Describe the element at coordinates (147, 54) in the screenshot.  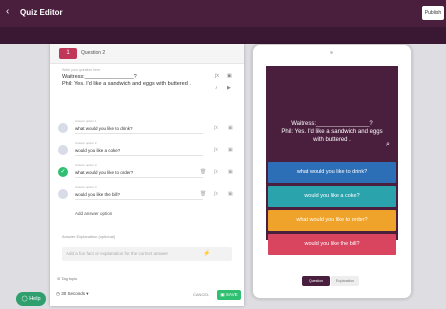
I see `question-header: 1 Question 2` at that location.